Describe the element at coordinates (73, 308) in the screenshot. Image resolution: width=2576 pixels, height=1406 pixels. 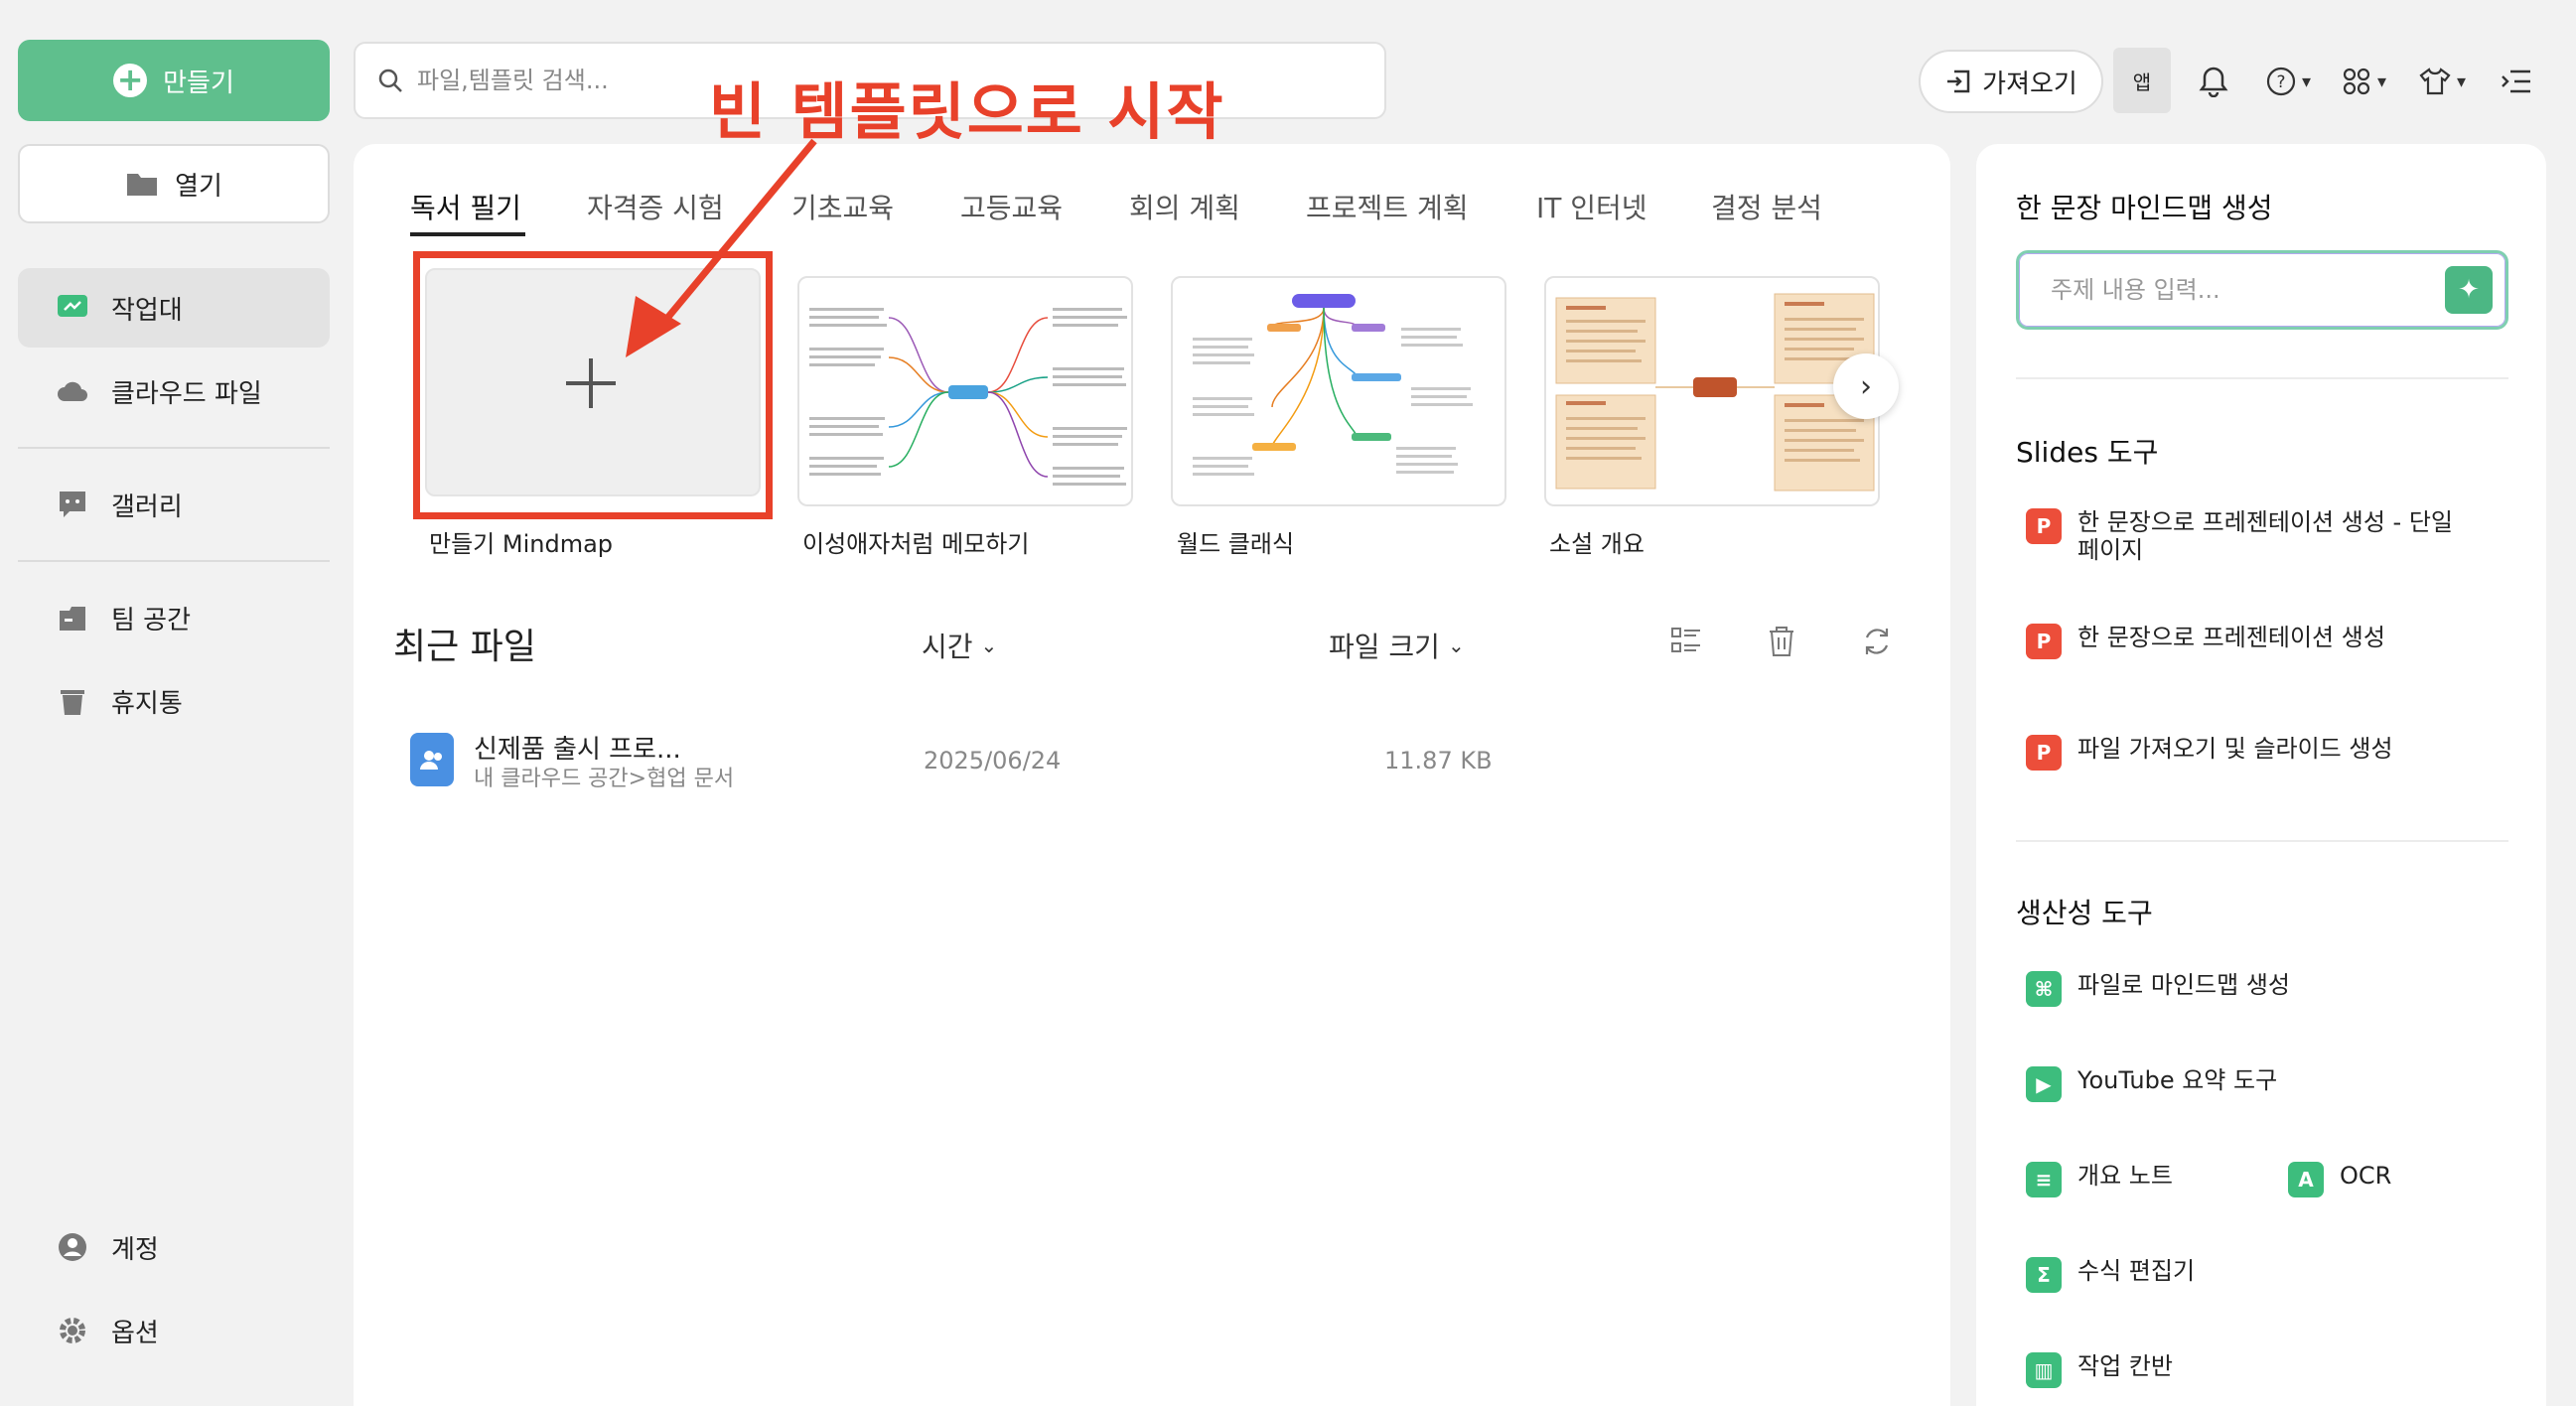
I see `workbench-icon` at that location.